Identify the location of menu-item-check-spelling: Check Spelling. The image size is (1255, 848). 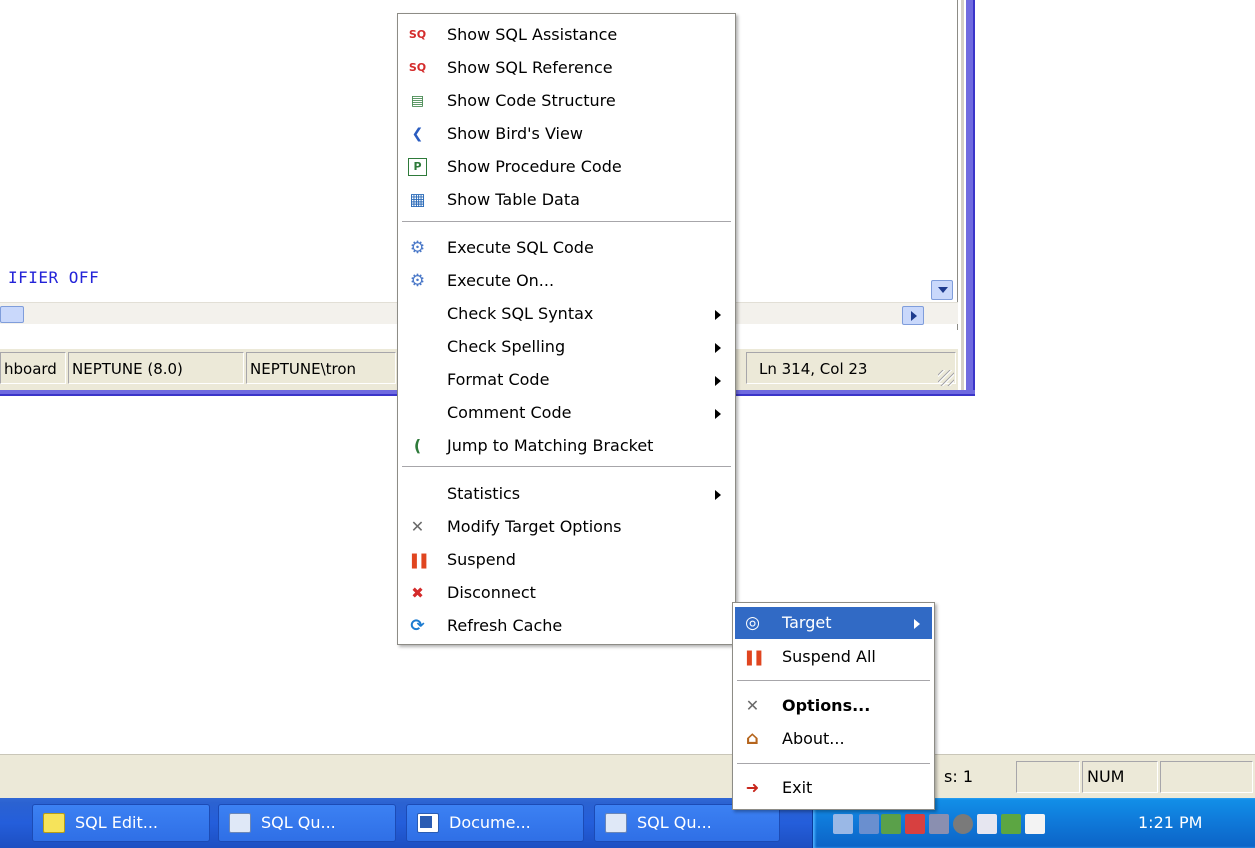
(566, 347).